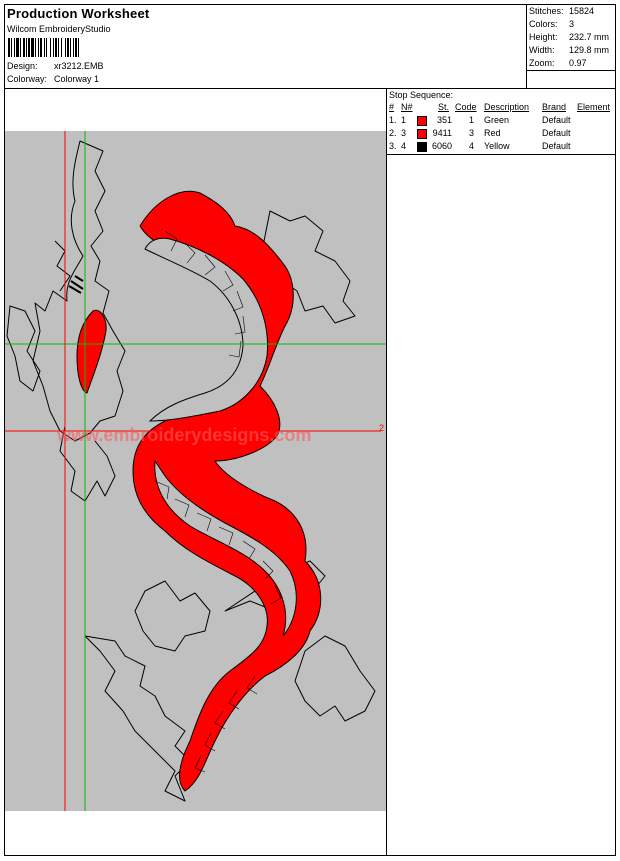 The width and height of the screenshot is (620, 861). I want to click on height-label: Height:, so click(543, 37).